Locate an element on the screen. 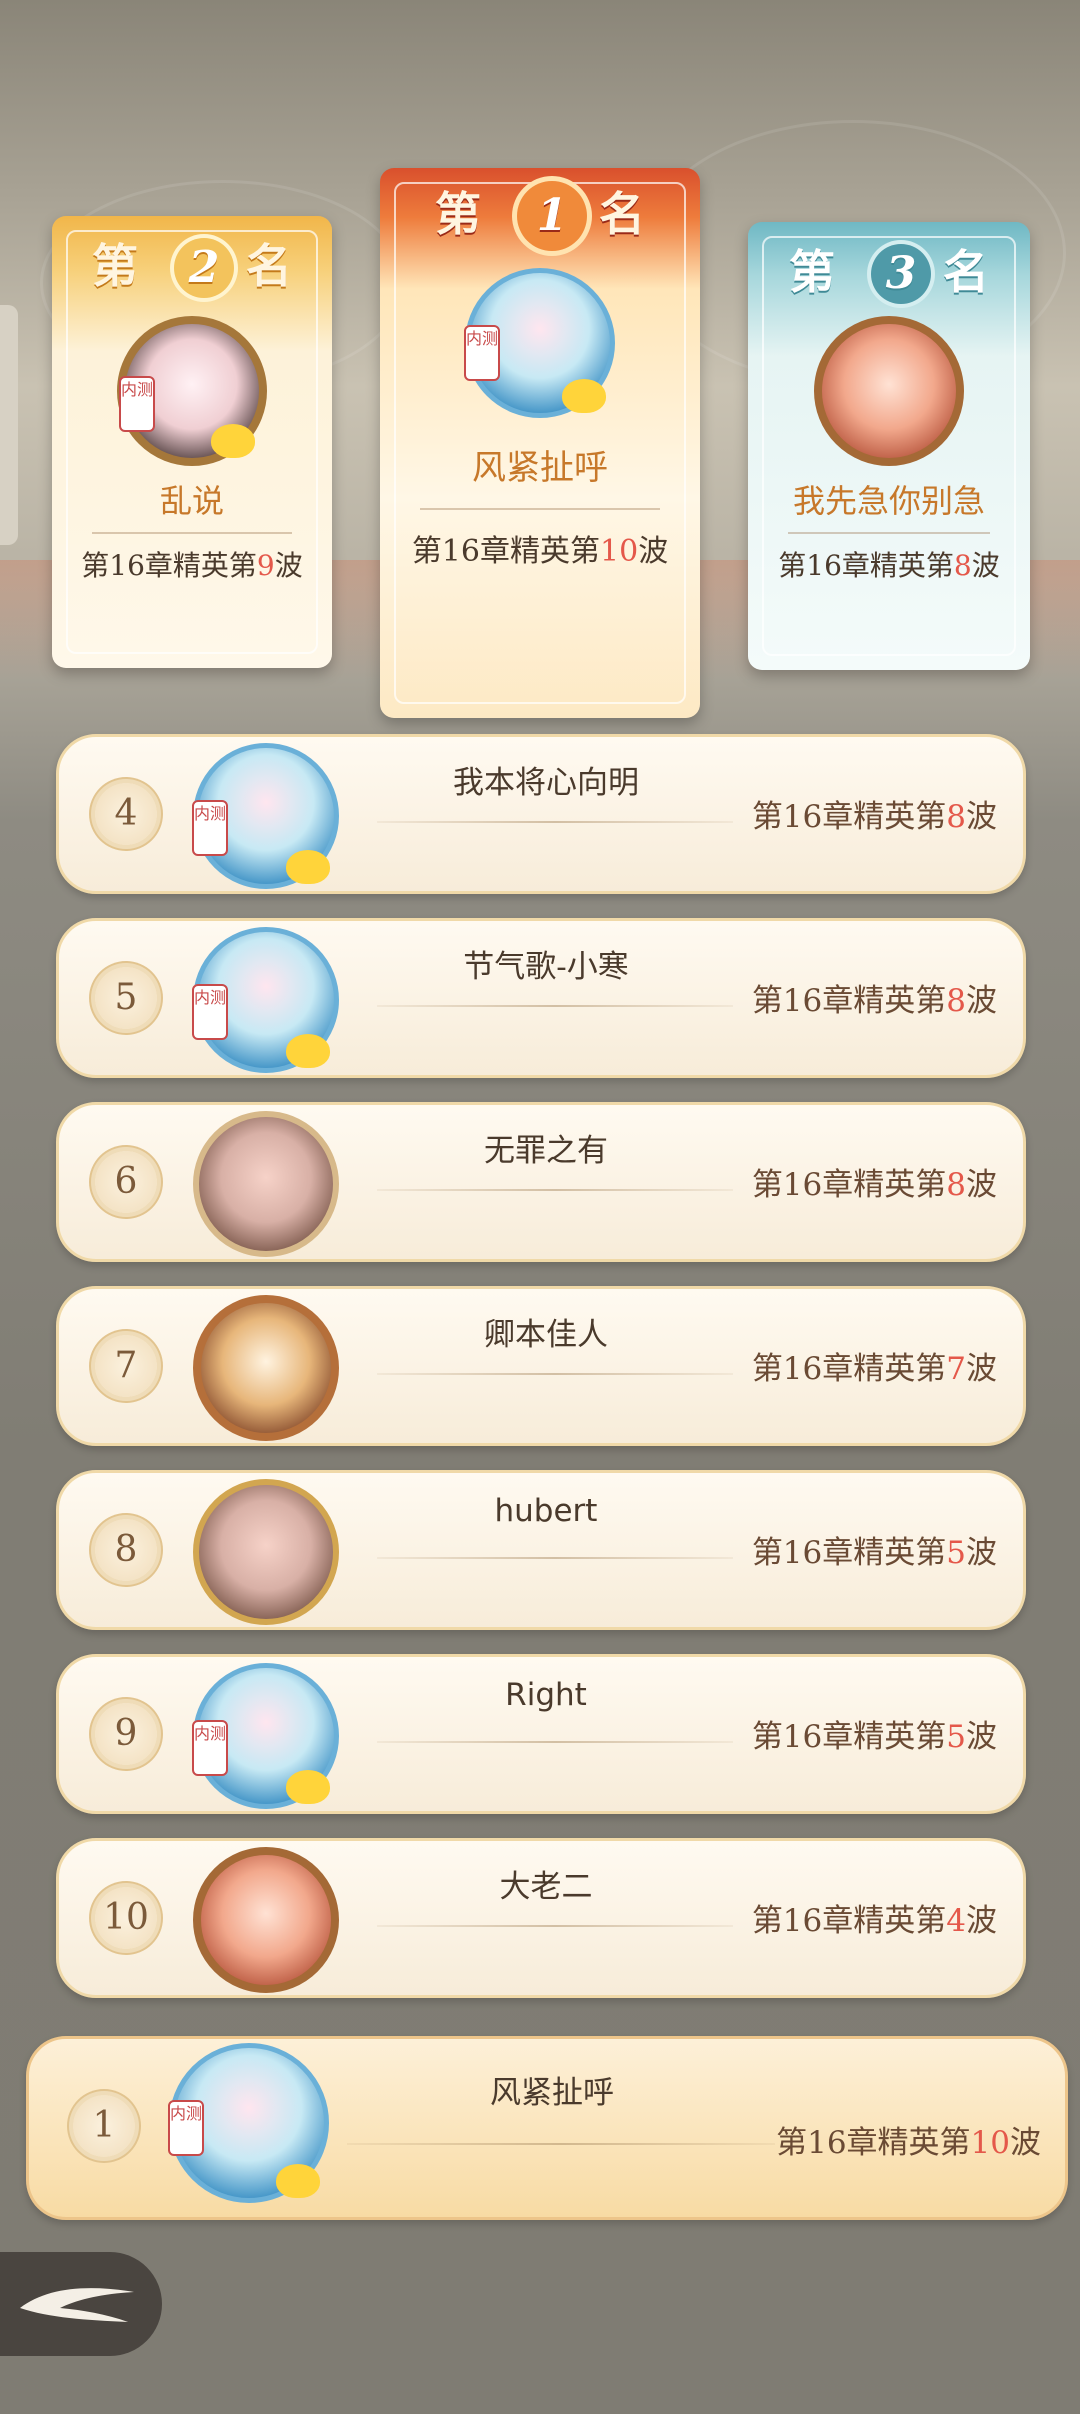  rank-title: 第2名 is located at coordinates (192, 264).